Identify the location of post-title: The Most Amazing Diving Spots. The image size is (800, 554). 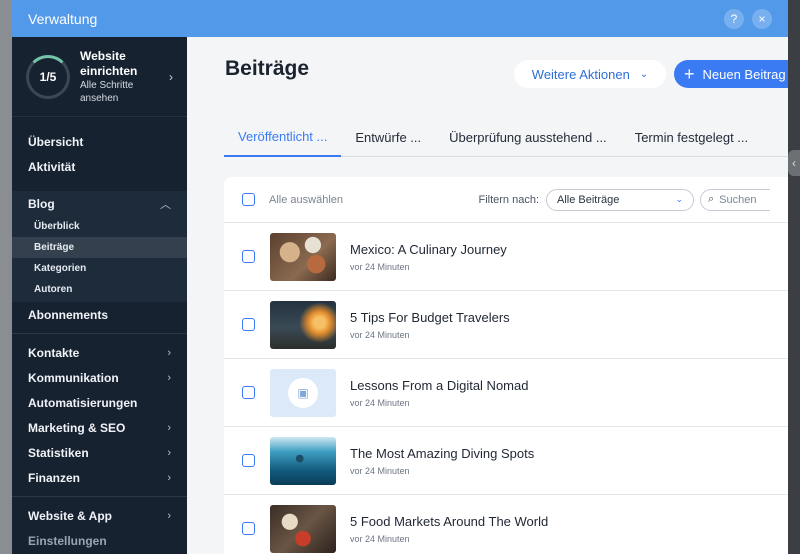
(442, 453).